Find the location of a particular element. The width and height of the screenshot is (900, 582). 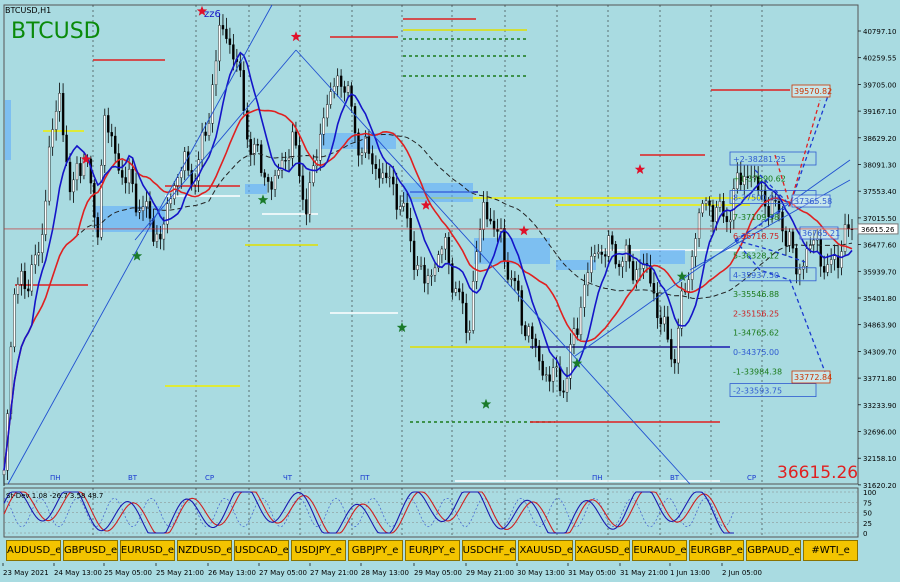

symbol-button: USDJPY_e is located at coordinates (318, 550).